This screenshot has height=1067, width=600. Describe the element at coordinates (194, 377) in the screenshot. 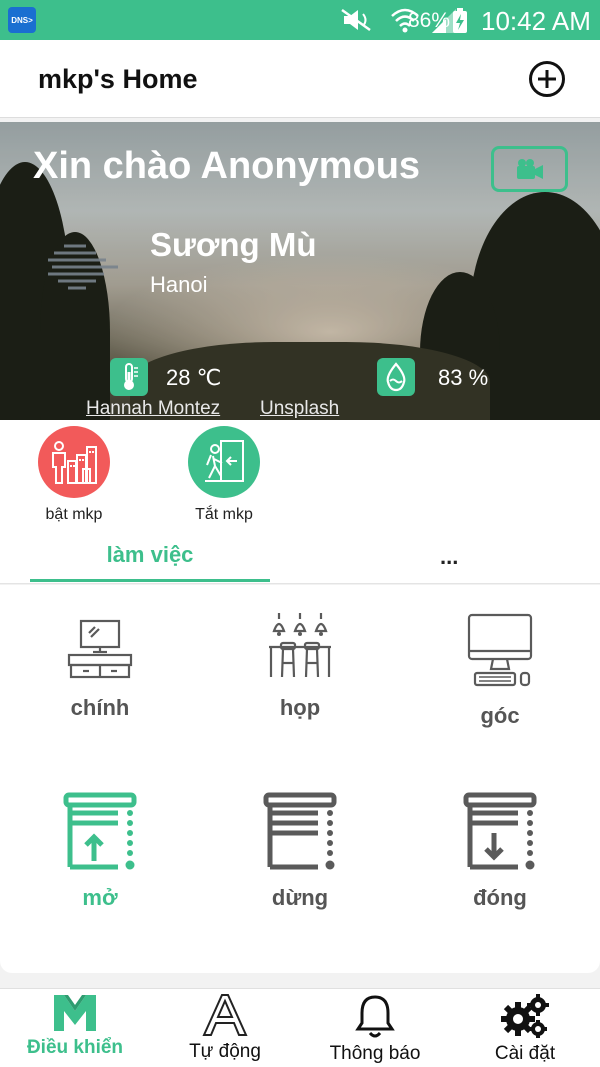

I see `temperature-value: 28 ℃` at that location.